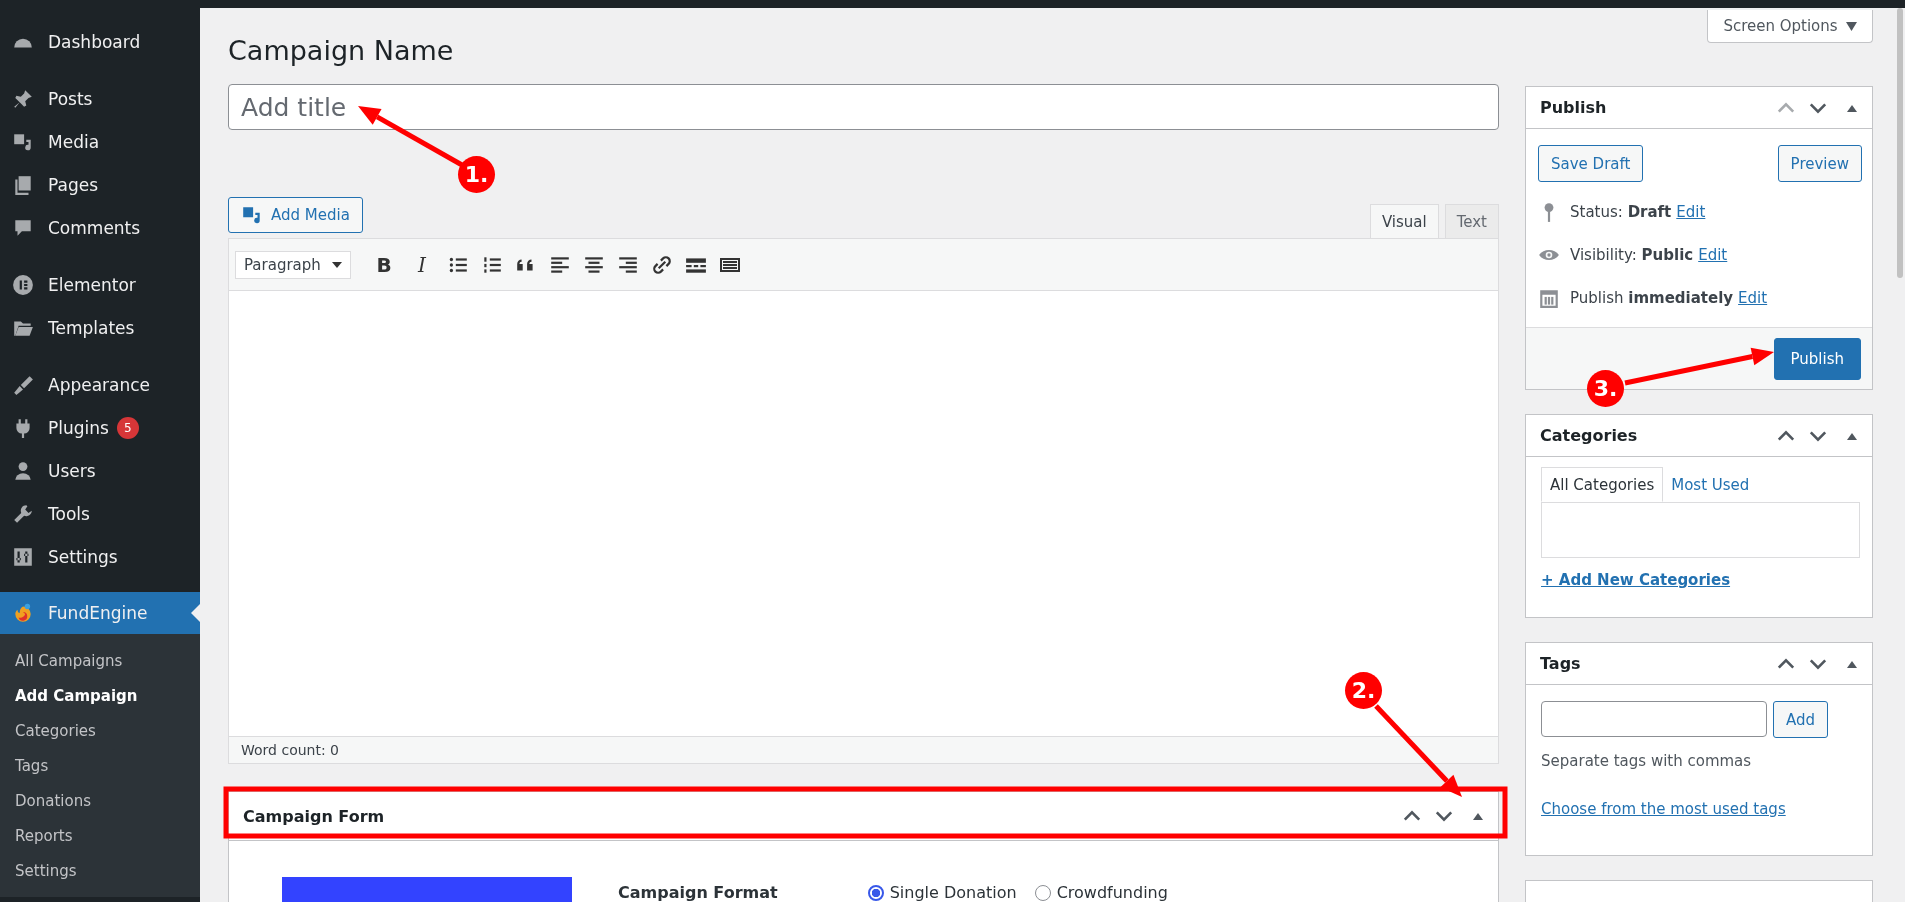 The width and height of the screenshot is (1905, 902). What do you see at coordinates (1790, 26) in the screenshot?
I see `screen-options-button: Screen Options` at bounding box center [1790, 26].